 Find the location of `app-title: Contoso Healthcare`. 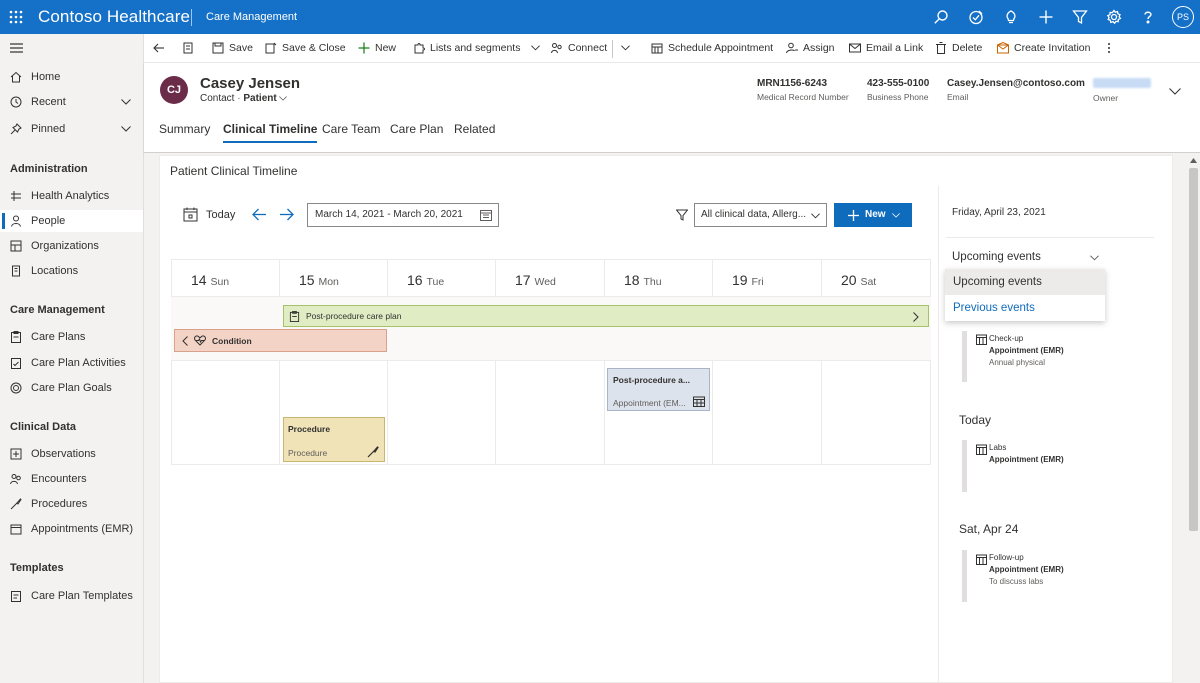

app-title: Contoso Healthcare is located at coordinates (114, 17).